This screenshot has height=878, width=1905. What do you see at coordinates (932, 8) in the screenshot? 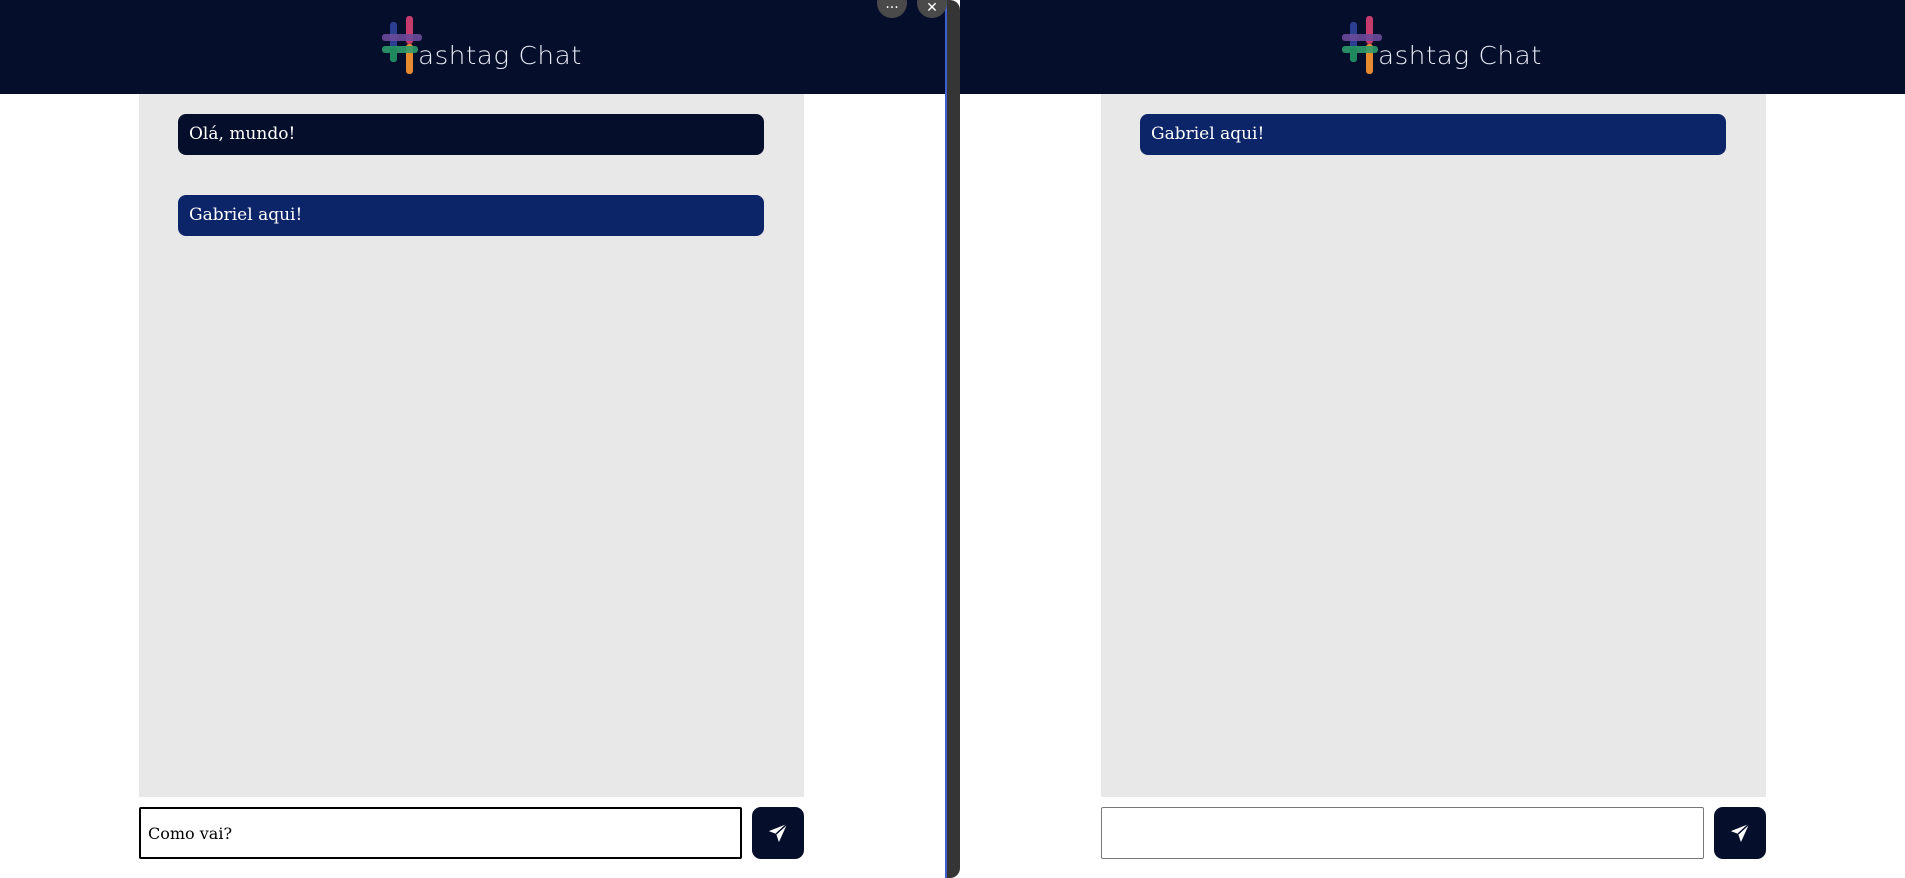
I see `close-icon: ✕` at bounding box center [932, 8].